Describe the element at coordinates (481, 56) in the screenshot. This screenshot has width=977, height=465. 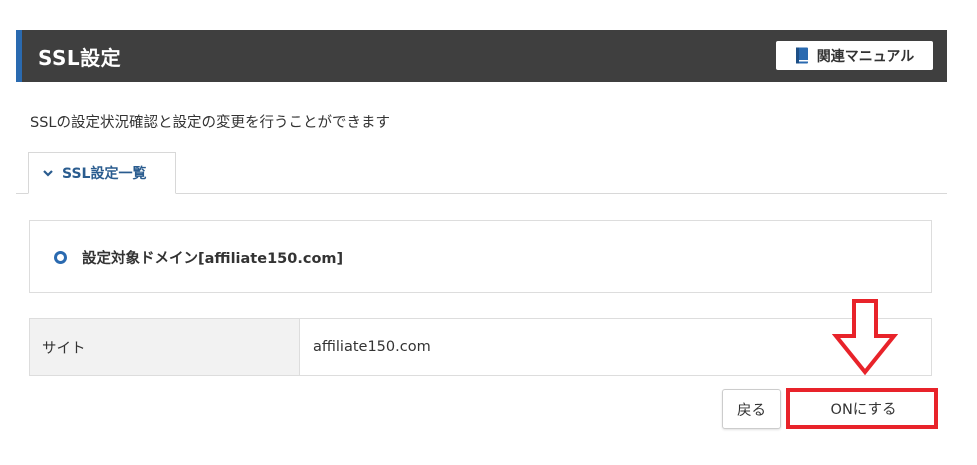
I see `page-header: SSL設定 関連マニュアル` at that location.